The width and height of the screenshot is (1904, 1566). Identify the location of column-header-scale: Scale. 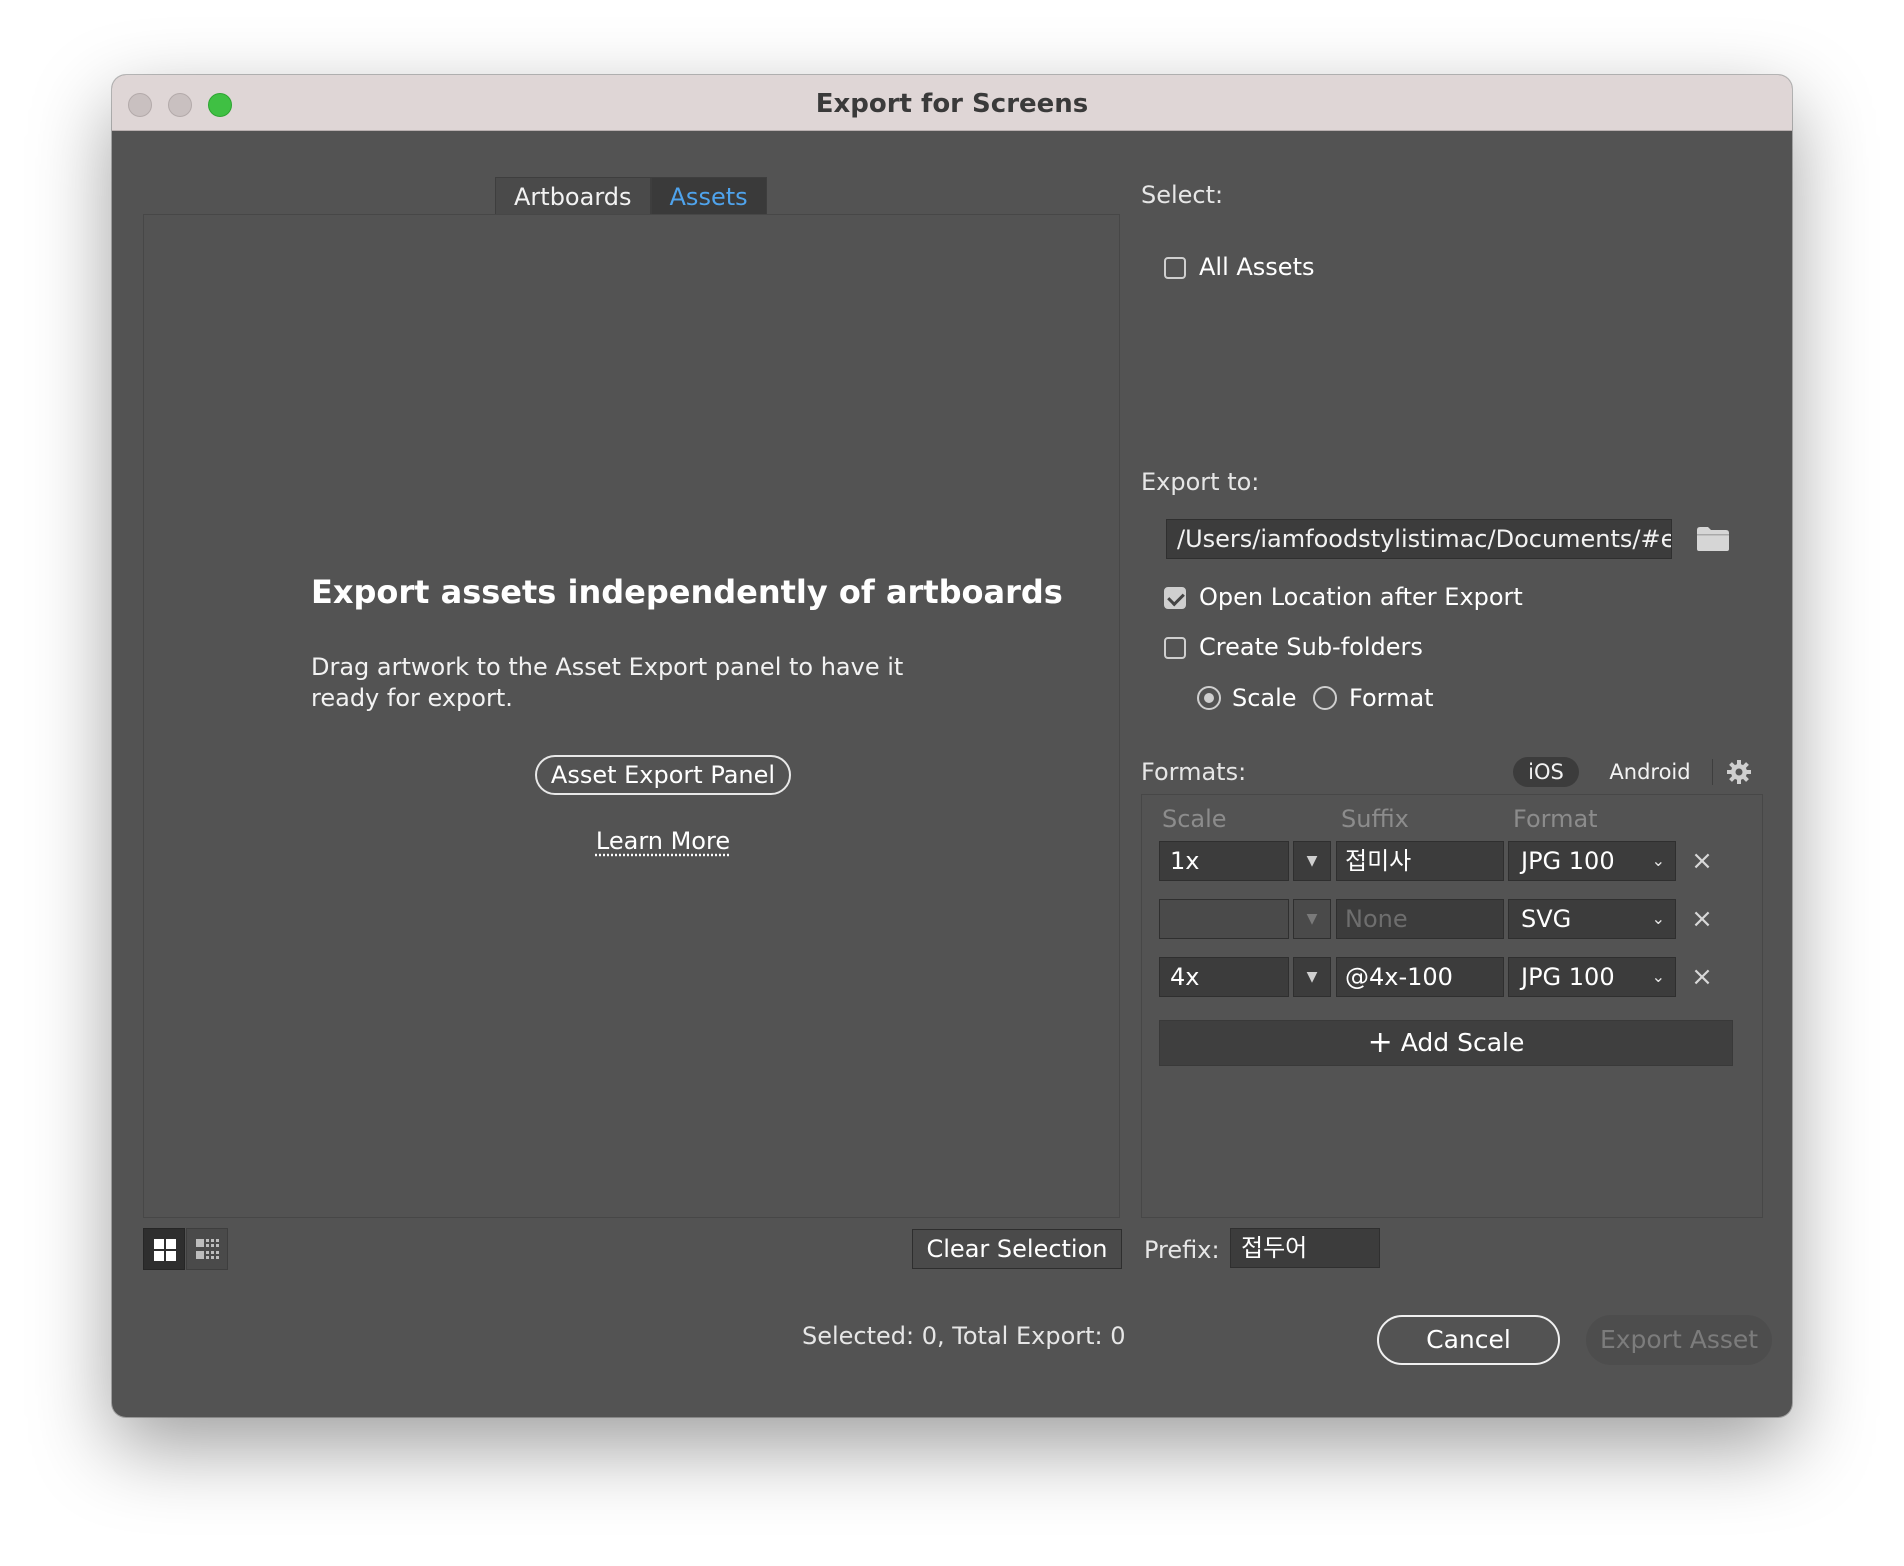
(1194, 819).